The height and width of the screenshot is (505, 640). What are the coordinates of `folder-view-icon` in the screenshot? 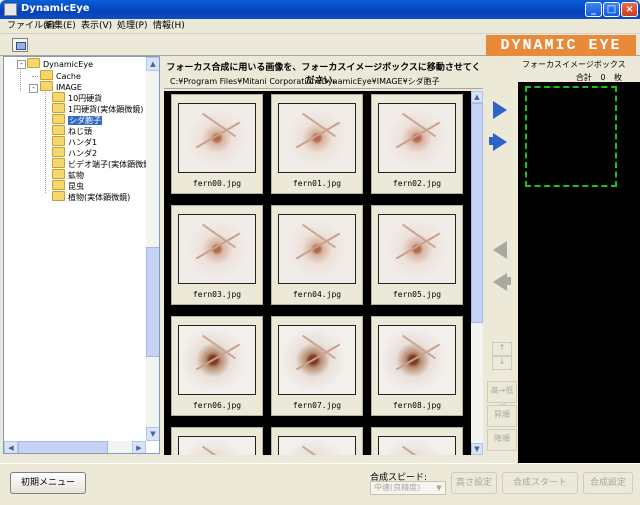 It's located at (20, 45).